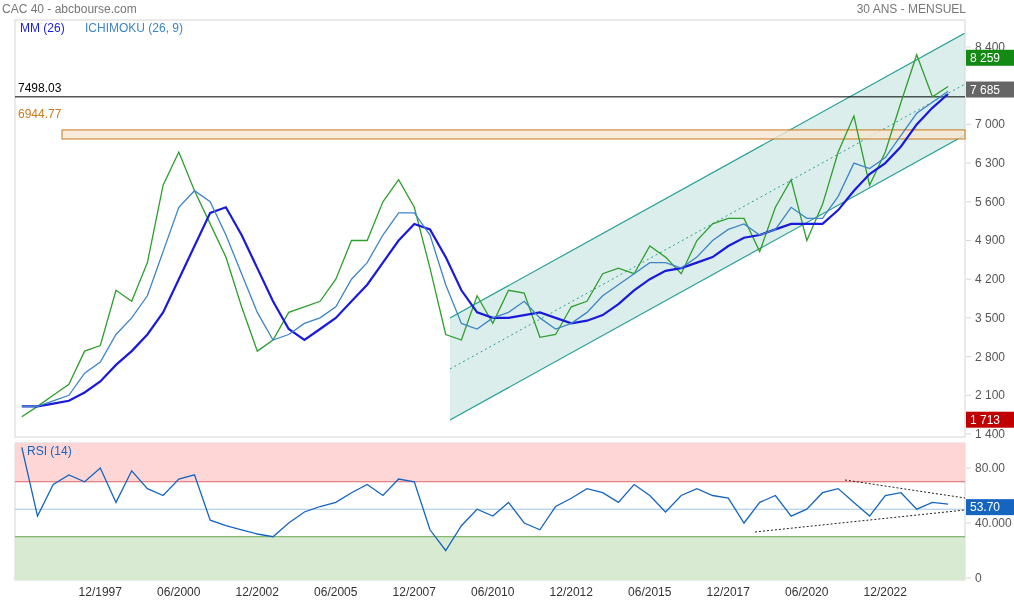 This screenshot has width=1014, height=603. I want to click on axis-tick-label: 0, so click(978, 577).